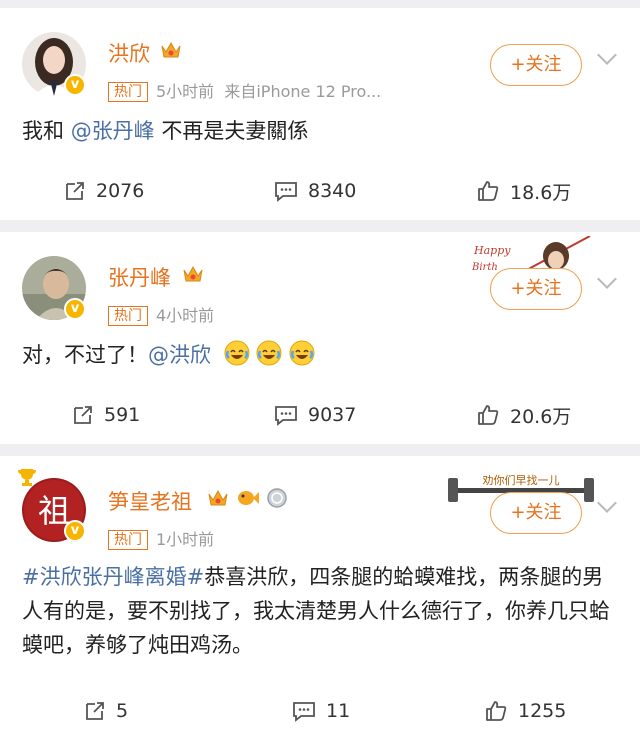 This screenshot has width=640, height=746. Describe the element at coordinates (150, 501) in the screenshot. I see `author-name: 笋皇老祖` at that location.